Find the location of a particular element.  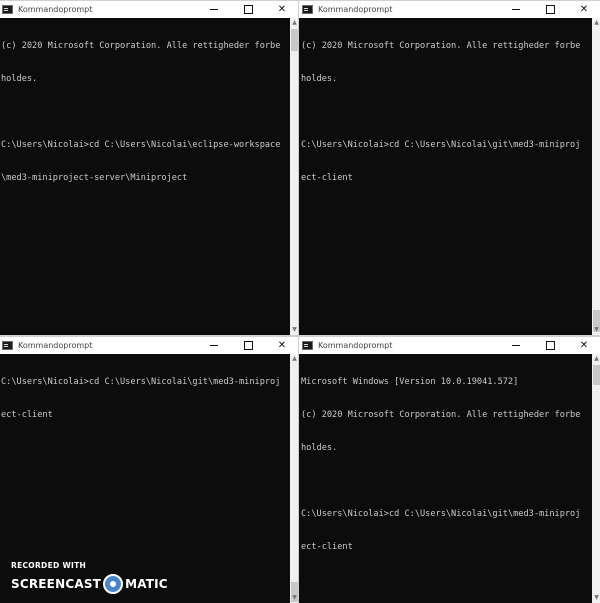

watermark-brand-left: SCREENCAST is located at coordinates (56, 584).